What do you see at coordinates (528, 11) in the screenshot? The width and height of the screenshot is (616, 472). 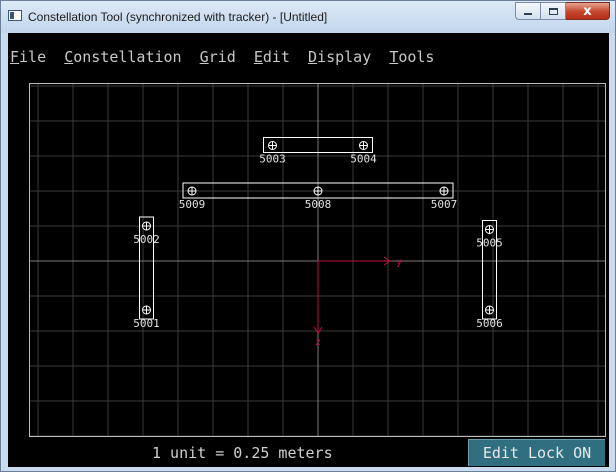 I see `minimize-button` at bounding box center [528, 11].